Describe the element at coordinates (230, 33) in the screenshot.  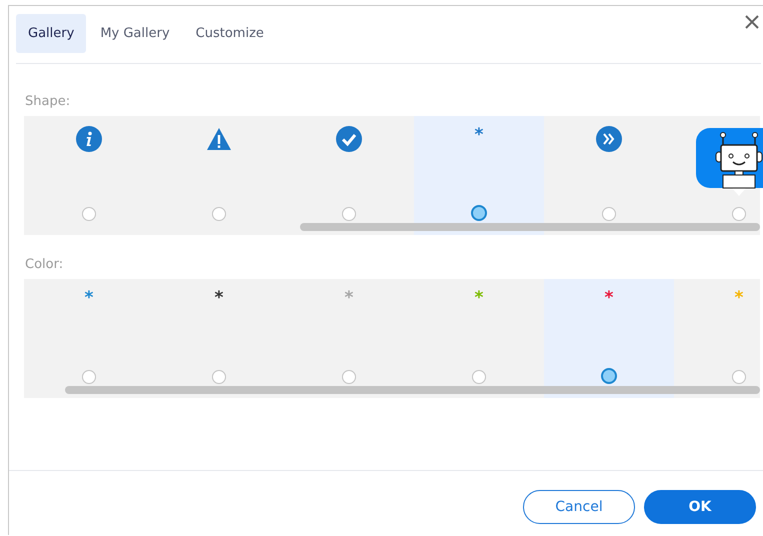
I see `tab: Customize` at that location.